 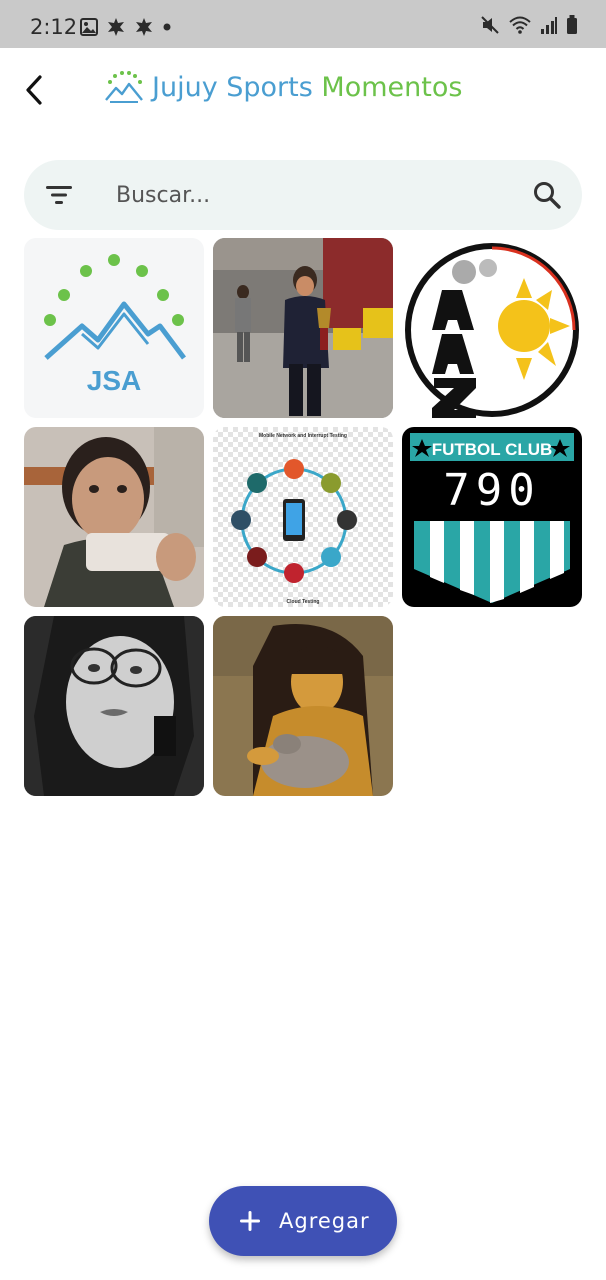 What do you see at coordinates (54, 27) in the screenshot?
I see `status-time: 2:12` at bounding box center [54, 27].